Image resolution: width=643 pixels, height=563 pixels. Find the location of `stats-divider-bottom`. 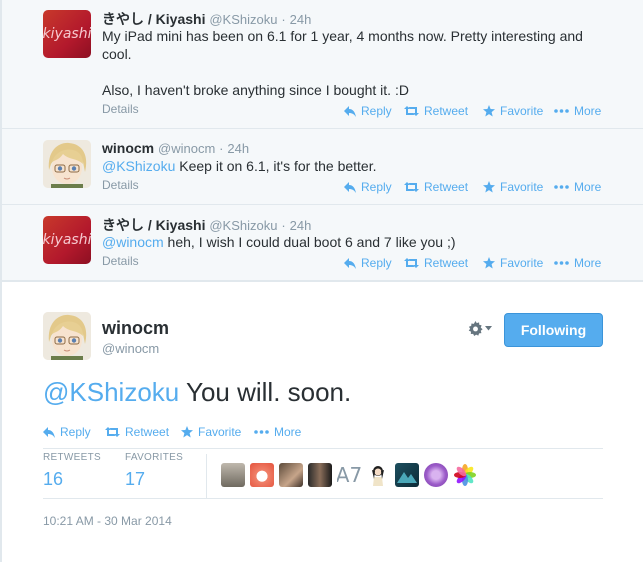

stats-divider-bottom is located at coordinates (323, 498).